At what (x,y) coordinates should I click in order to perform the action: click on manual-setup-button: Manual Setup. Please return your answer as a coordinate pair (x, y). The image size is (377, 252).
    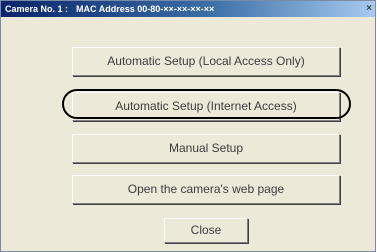
    Looking at the image, I should click on (206, 148).